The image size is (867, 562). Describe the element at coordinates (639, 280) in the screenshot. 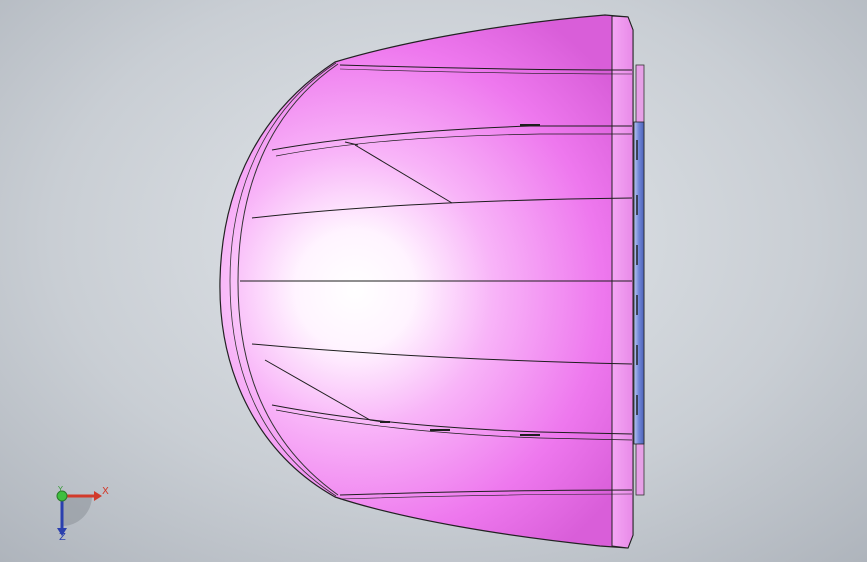

I see `mounting-flange` at that location.